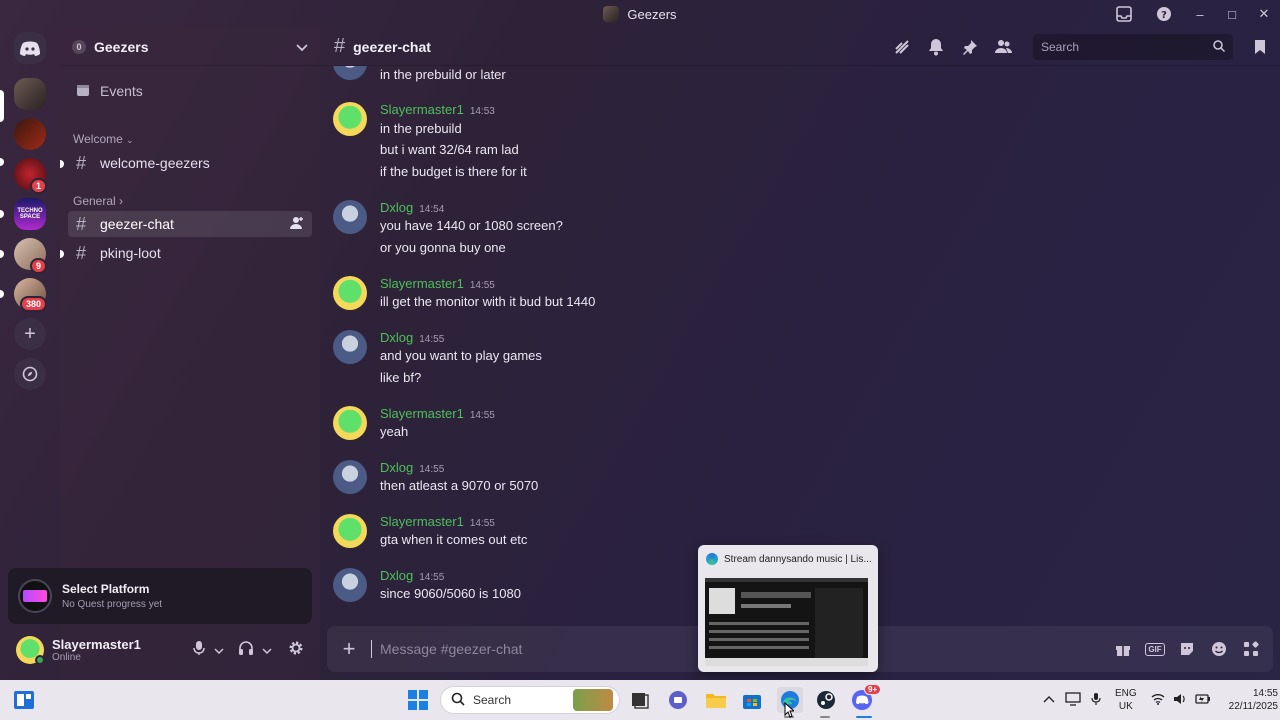  What do you see at coordinates (86, 91) in the screenshot?
I see `calendar-icon` at bounding box center [86, 91].